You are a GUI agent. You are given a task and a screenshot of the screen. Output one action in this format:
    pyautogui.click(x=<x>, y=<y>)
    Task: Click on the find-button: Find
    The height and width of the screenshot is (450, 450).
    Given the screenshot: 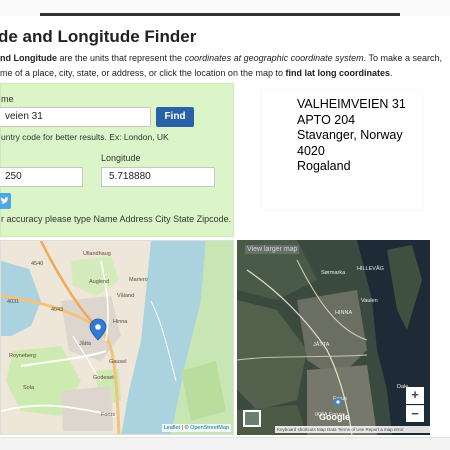 What is the action you would take?
    pyautogui.click(x=175, y=117)
    